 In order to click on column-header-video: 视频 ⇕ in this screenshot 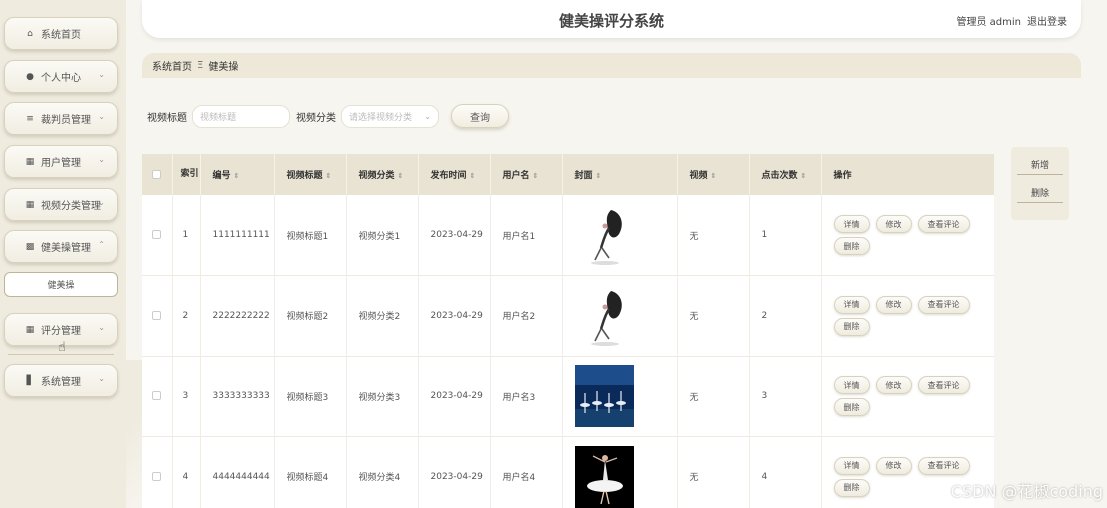, I will do `click(713, 174)`.